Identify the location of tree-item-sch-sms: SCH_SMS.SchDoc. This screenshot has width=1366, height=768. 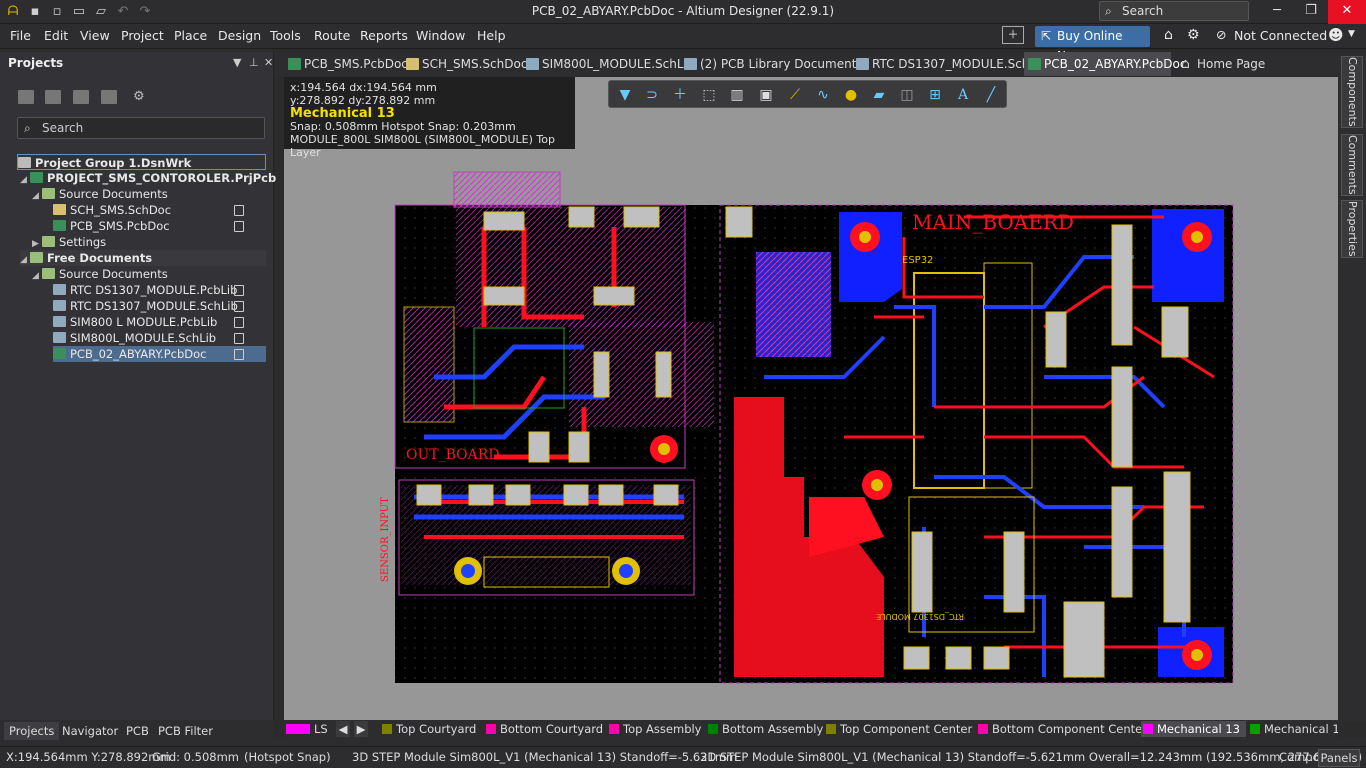
(112, 210).